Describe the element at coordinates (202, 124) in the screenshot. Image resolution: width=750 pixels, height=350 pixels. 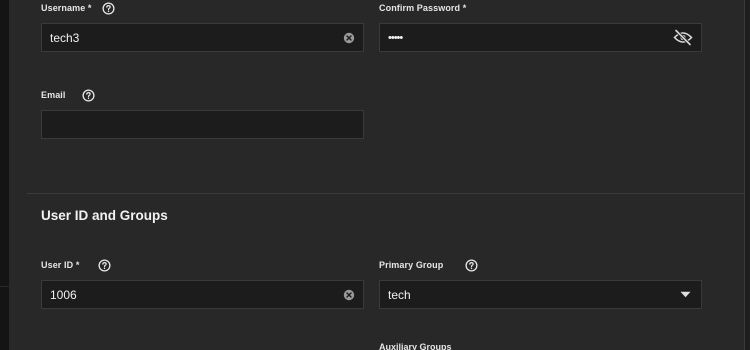
I see `email-input` at that location.